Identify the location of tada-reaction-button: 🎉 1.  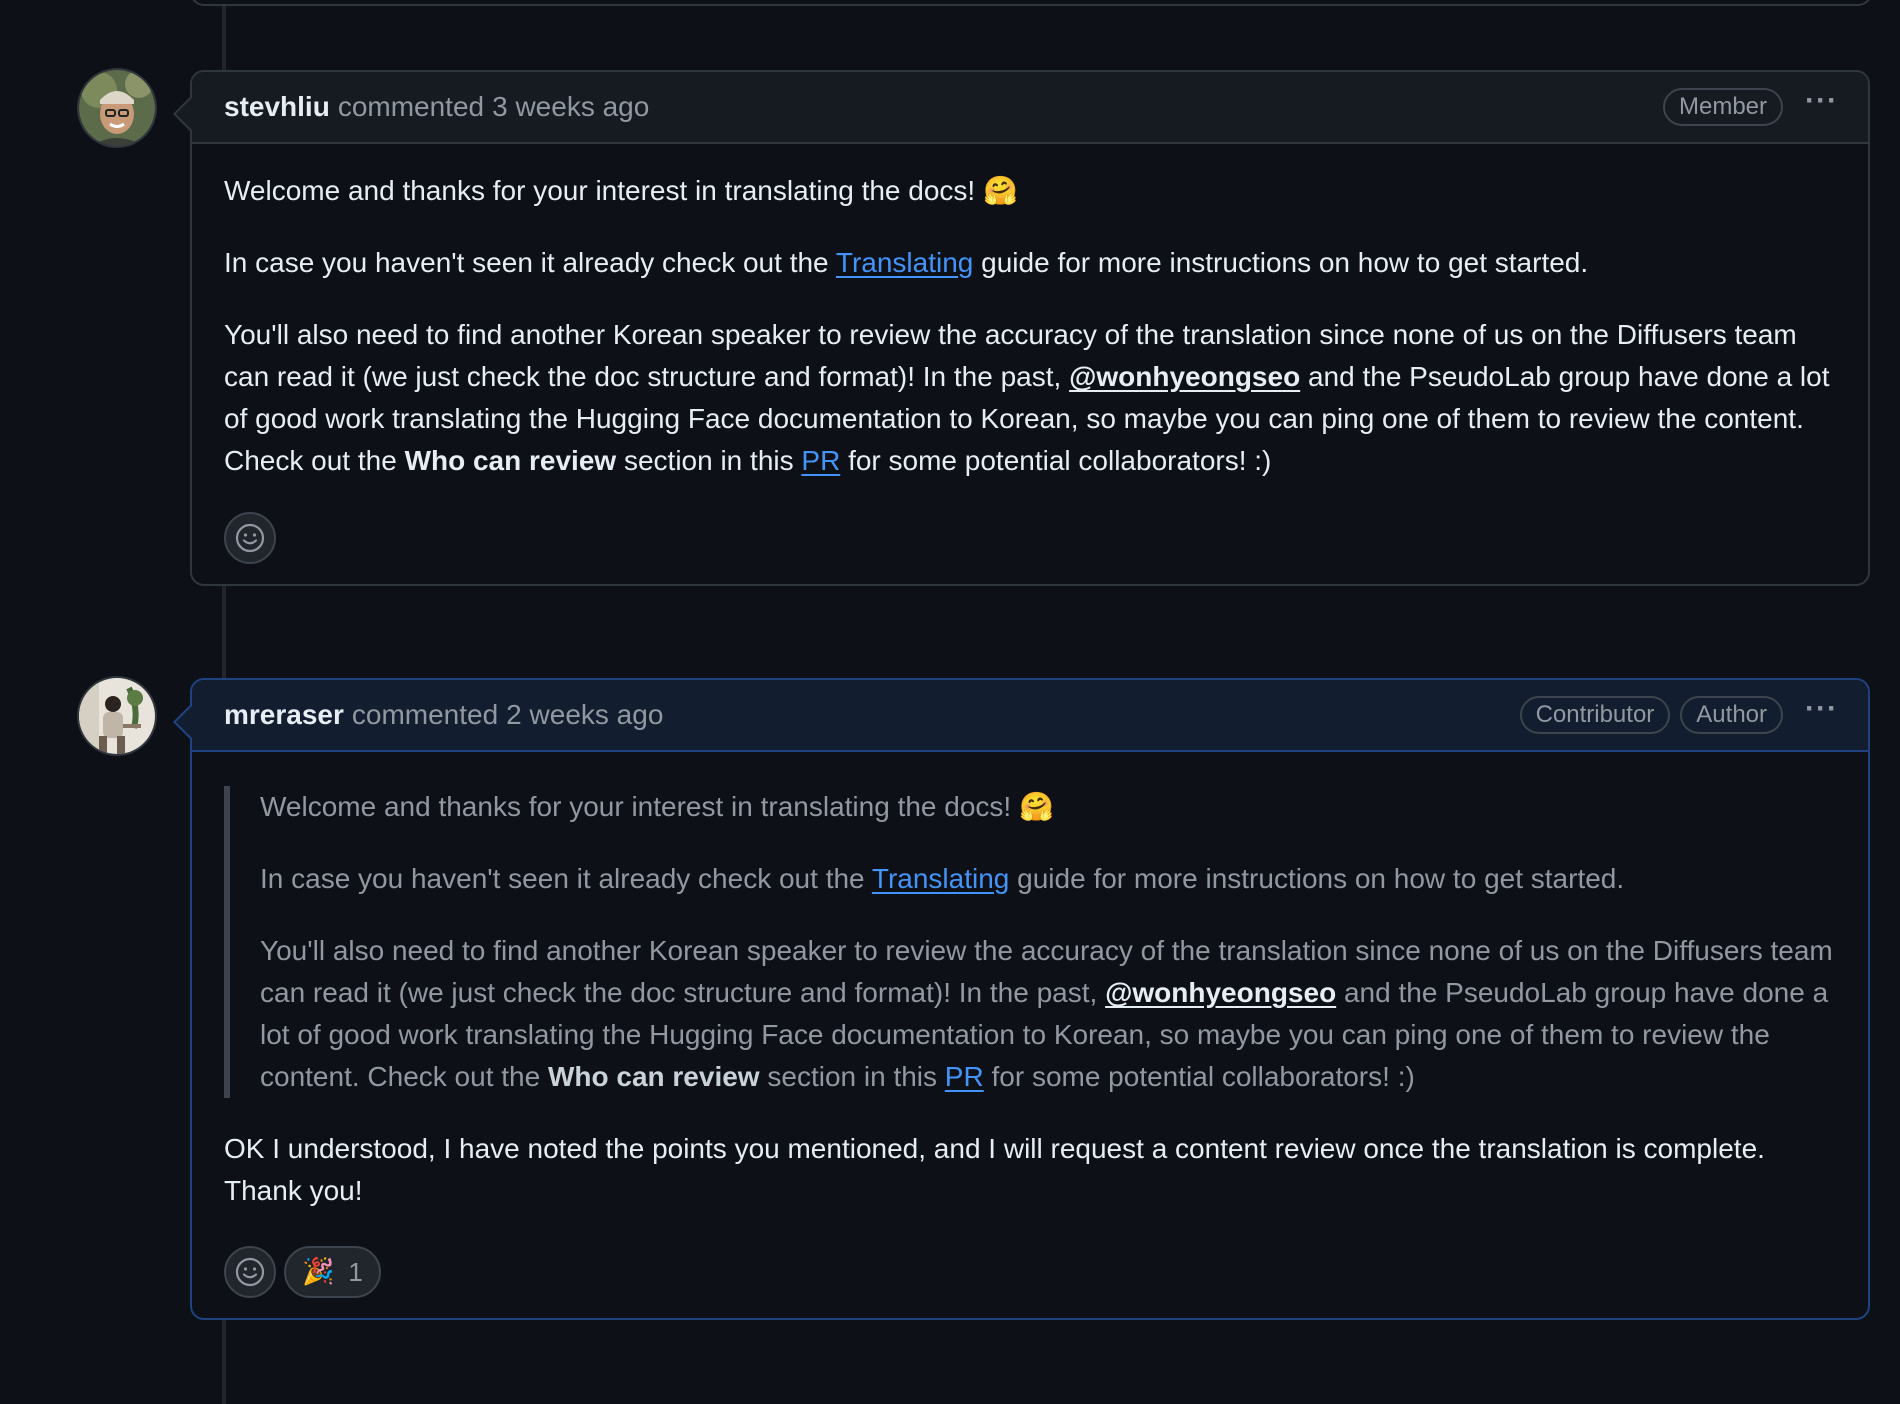
(332, 1272).